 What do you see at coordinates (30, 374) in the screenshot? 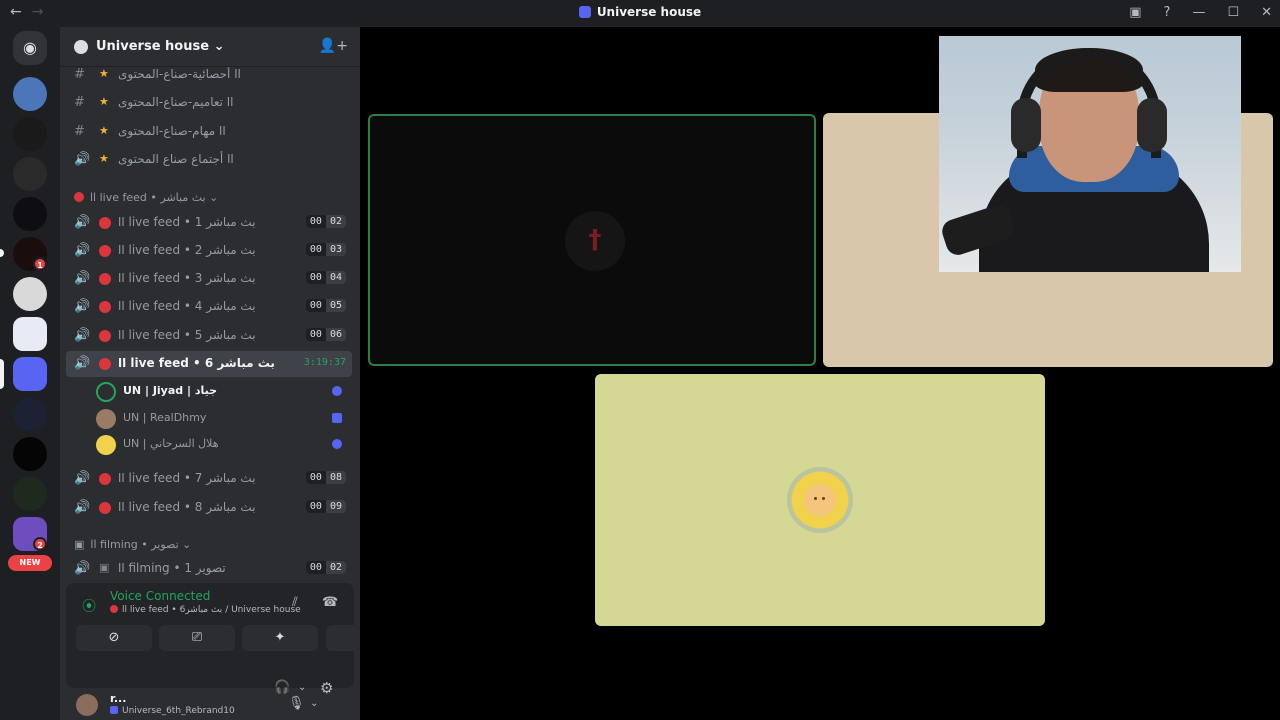
I see `server-icon-universe-house` at bounding box center [30, 374].